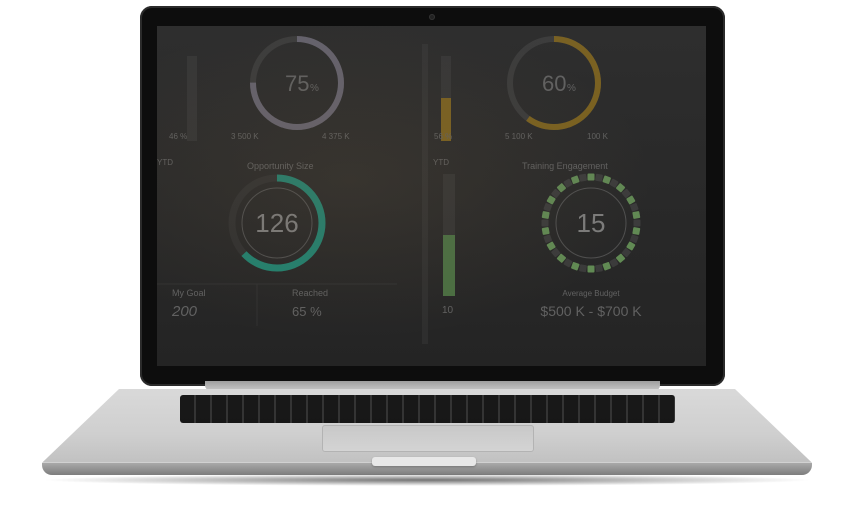 This screenshot has height=523, width=855. I want to click on top-right-stat1: 5 100 K, so click(519, 136).